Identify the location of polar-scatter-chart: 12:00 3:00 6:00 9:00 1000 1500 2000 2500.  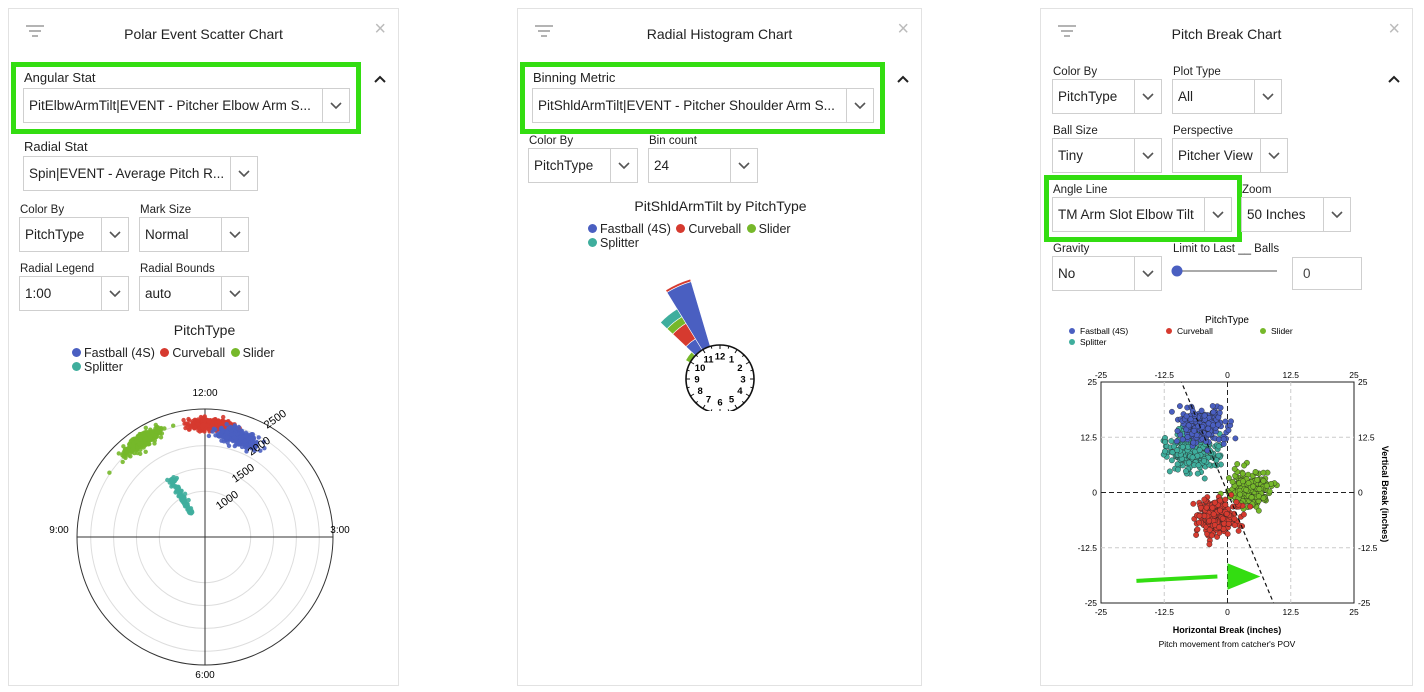
(199, 534).